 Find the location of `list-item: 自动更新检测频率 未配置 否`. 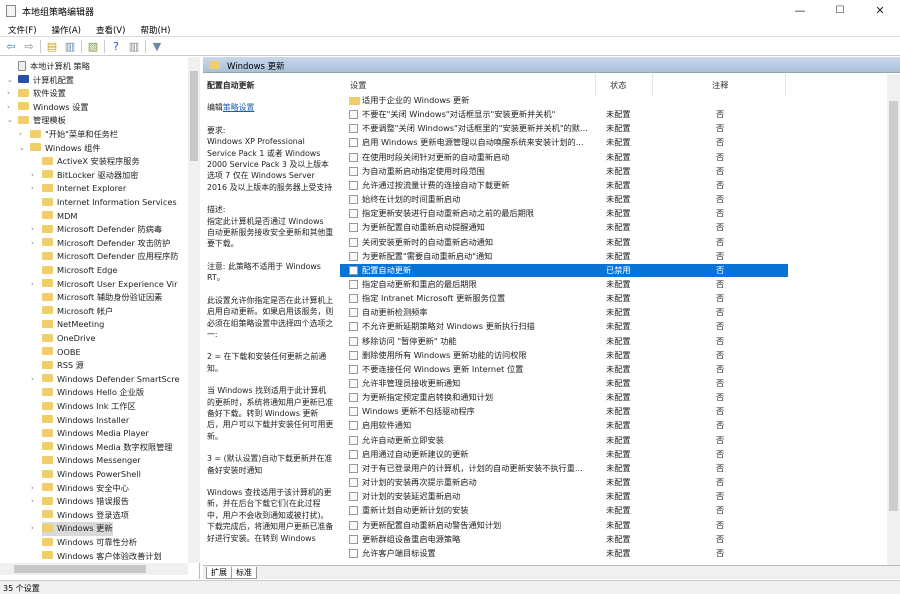

list-item: 自动更新检测频率 未配置 否 is located at coordinates (564, 312).